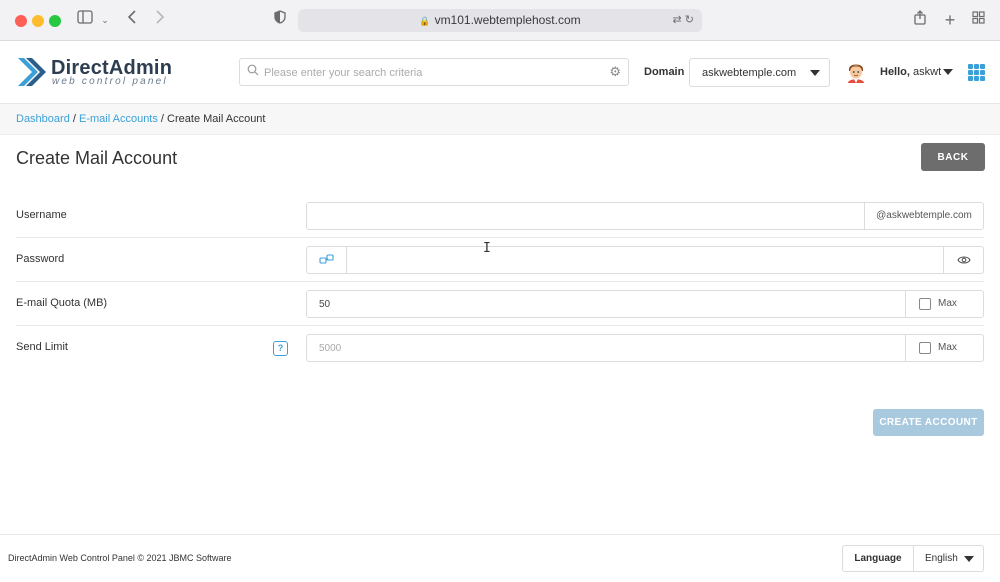 This screenshot has height=582, width=1000. What do you see at coordinates (947, 303) in the screenshot?
I see `quota-max-label: Max` at bounding box center [947, 303].